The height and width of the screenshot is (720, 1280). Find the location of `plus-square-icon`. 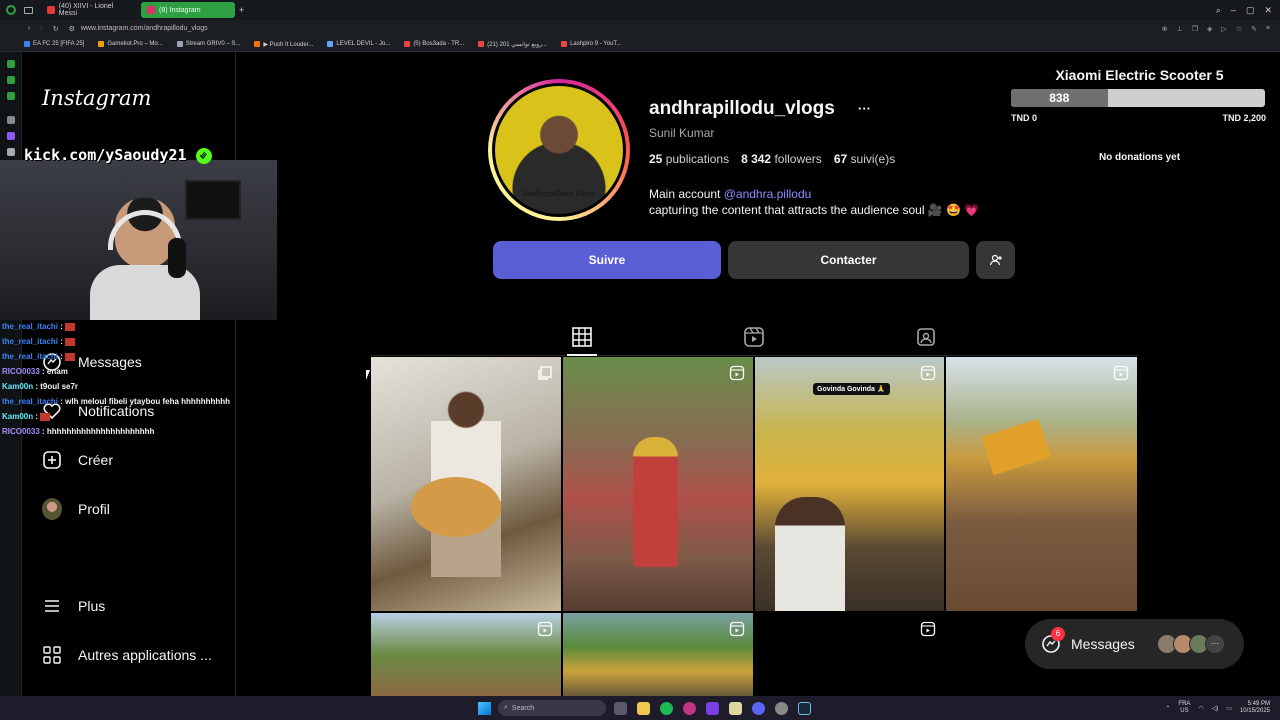

plus-square-icon is located at coordinates (52, 460).